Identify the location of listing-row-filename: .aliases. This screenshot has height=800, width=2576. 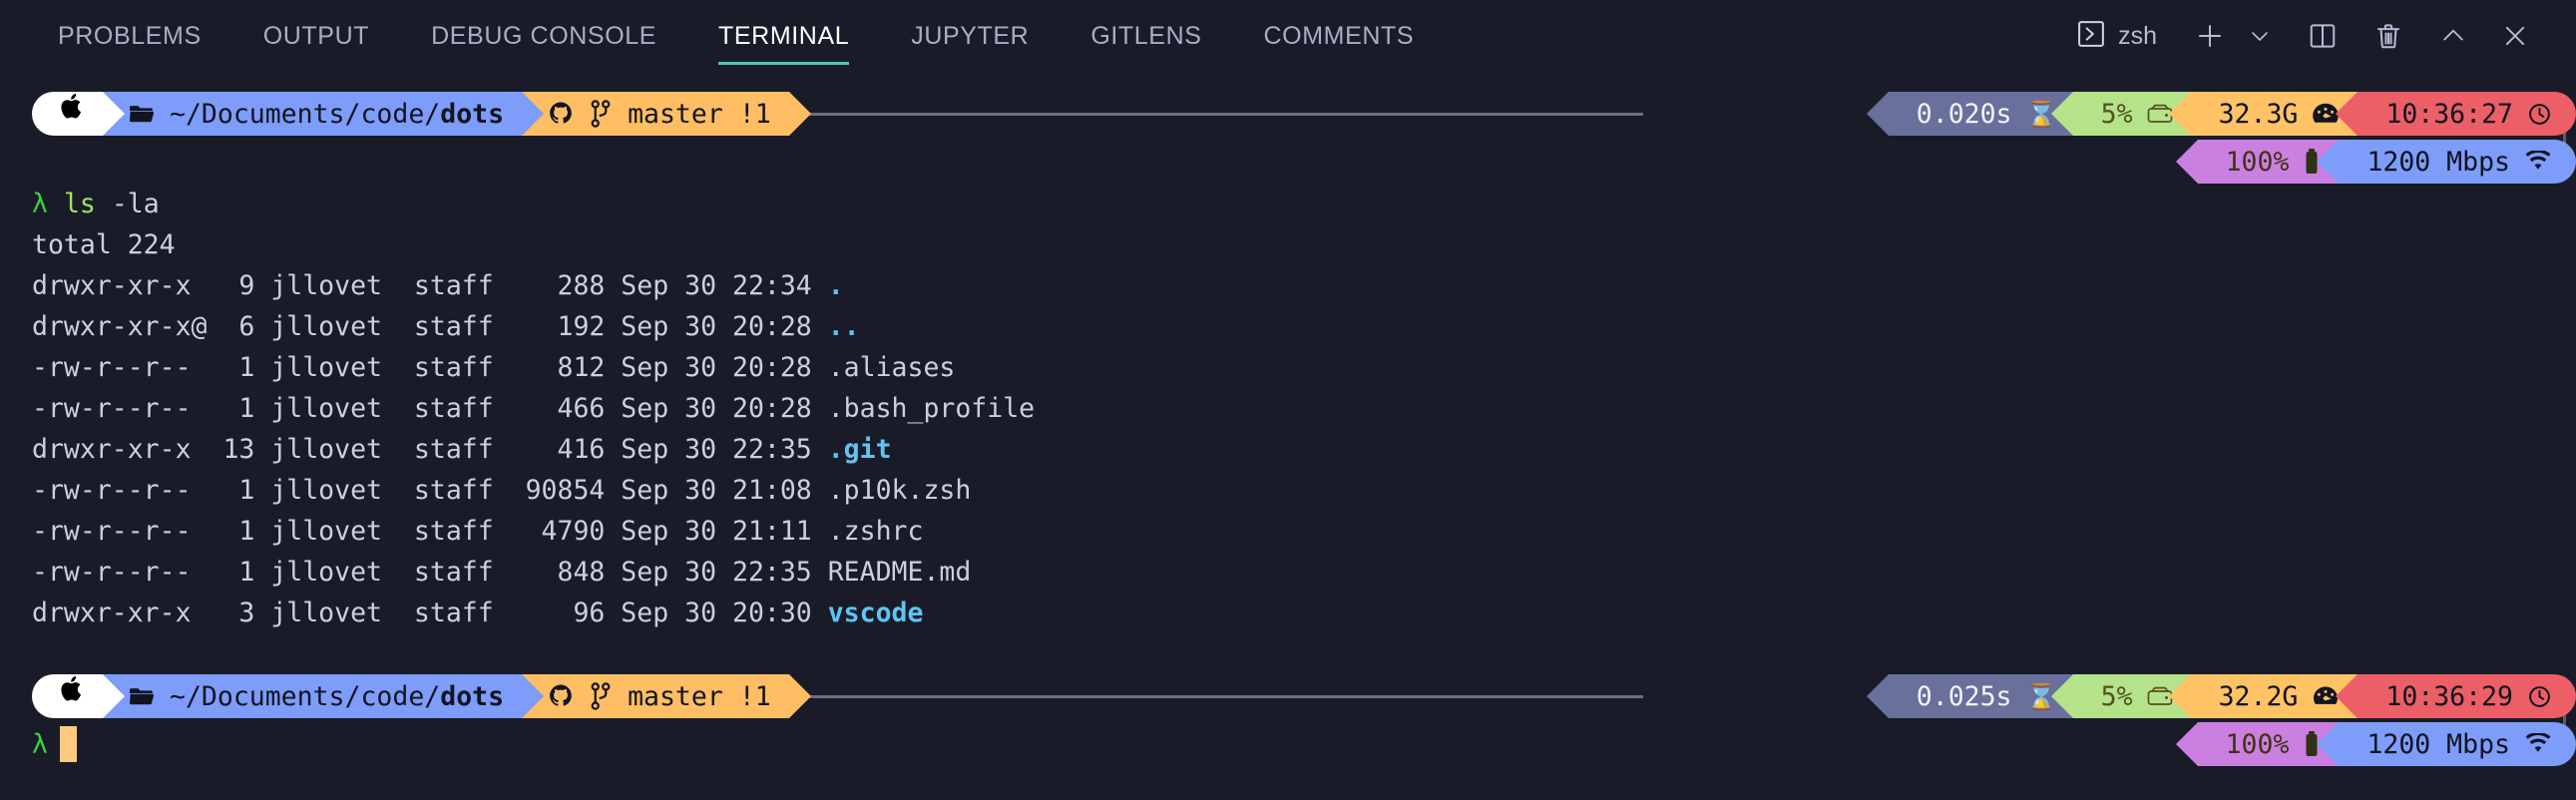
(891, 367).